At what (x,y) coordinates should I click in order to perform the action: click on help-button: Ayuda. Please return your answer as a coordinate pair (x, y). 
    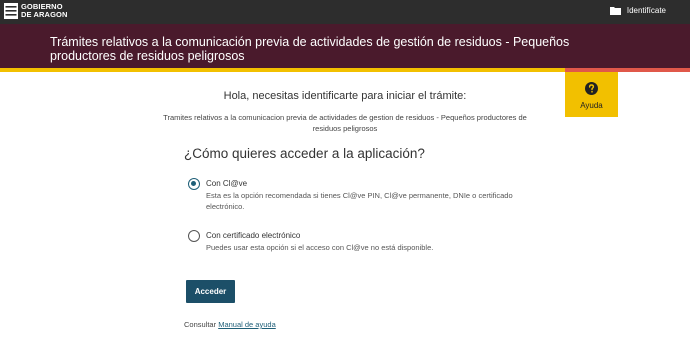
    Looking at the image, I should click on (591, 94).